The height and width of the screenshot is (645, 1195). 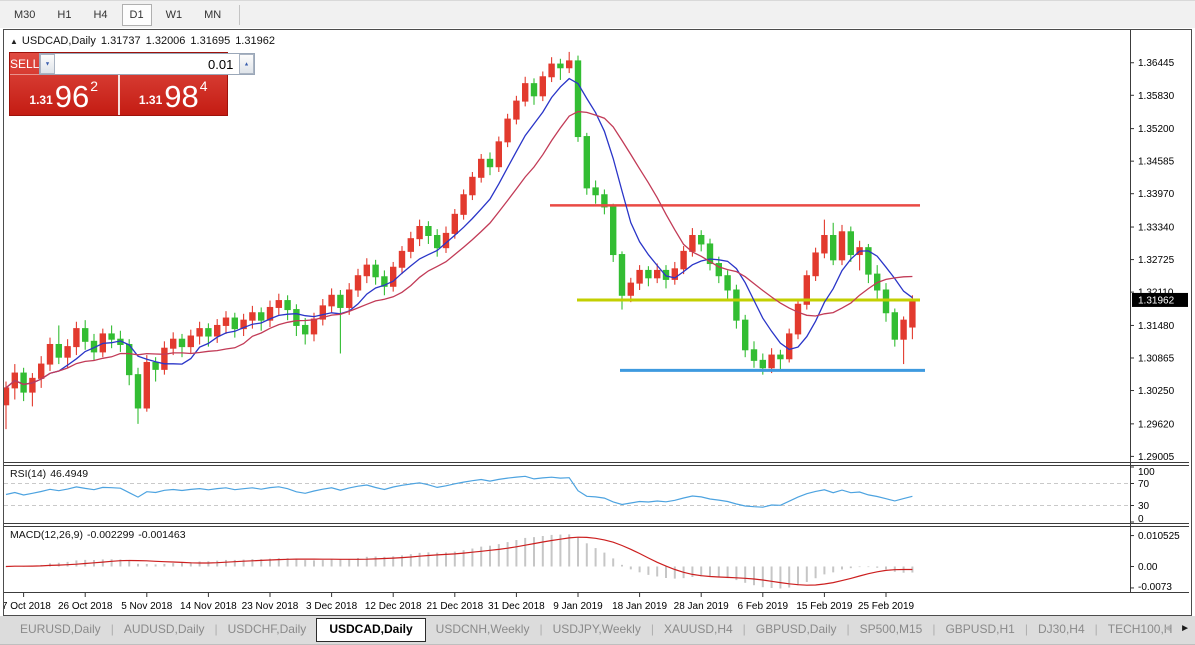 What do you see at coordinates (796, 629) in the screenshot?
I see `tab-gbpusd-daily: GBPUSD,Daily` at bounding box center [796, 629].